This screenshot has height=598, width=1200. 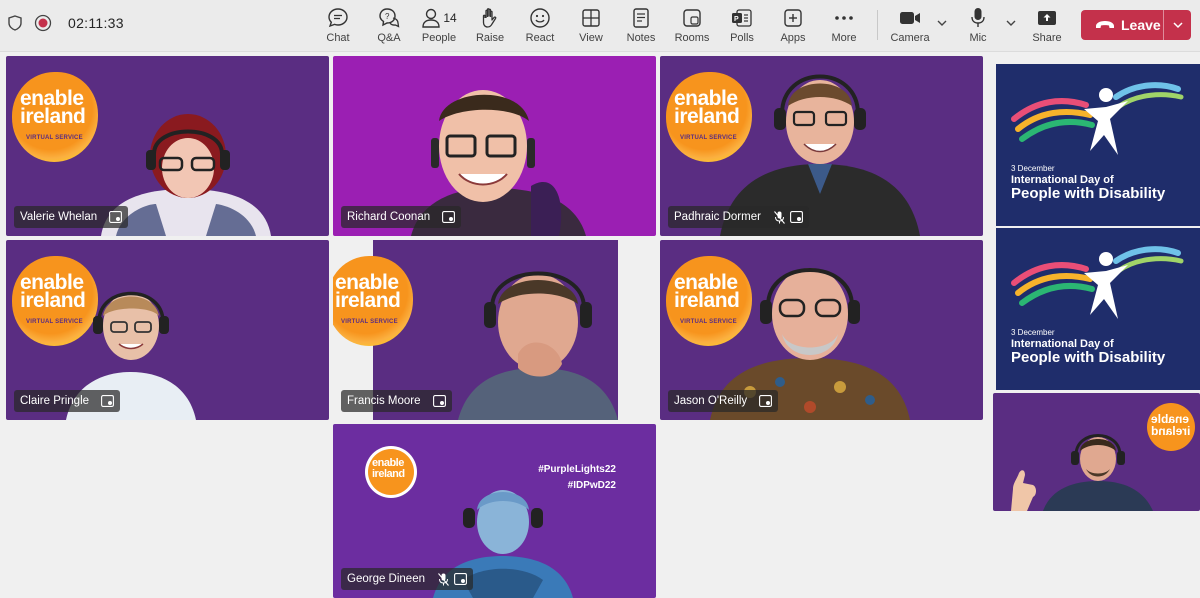 What do you see at coordinates (338, 18) in the screenshot?
I see `chat-icon` at bounding box center [338, 18].